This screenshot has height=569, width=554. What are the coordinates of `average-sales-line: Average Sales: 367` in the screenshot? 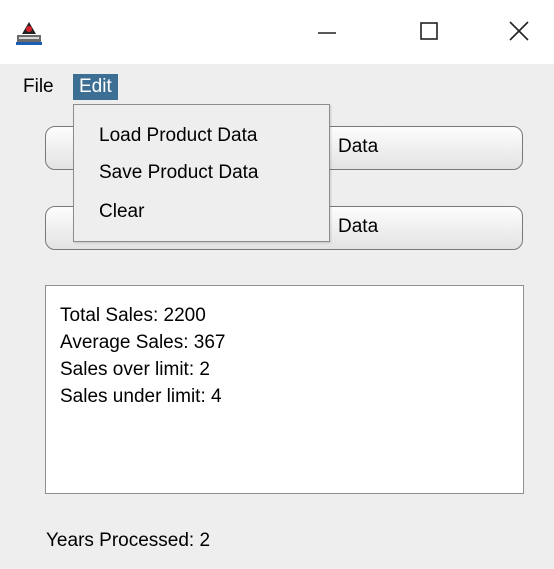 It's located at (143, 342).